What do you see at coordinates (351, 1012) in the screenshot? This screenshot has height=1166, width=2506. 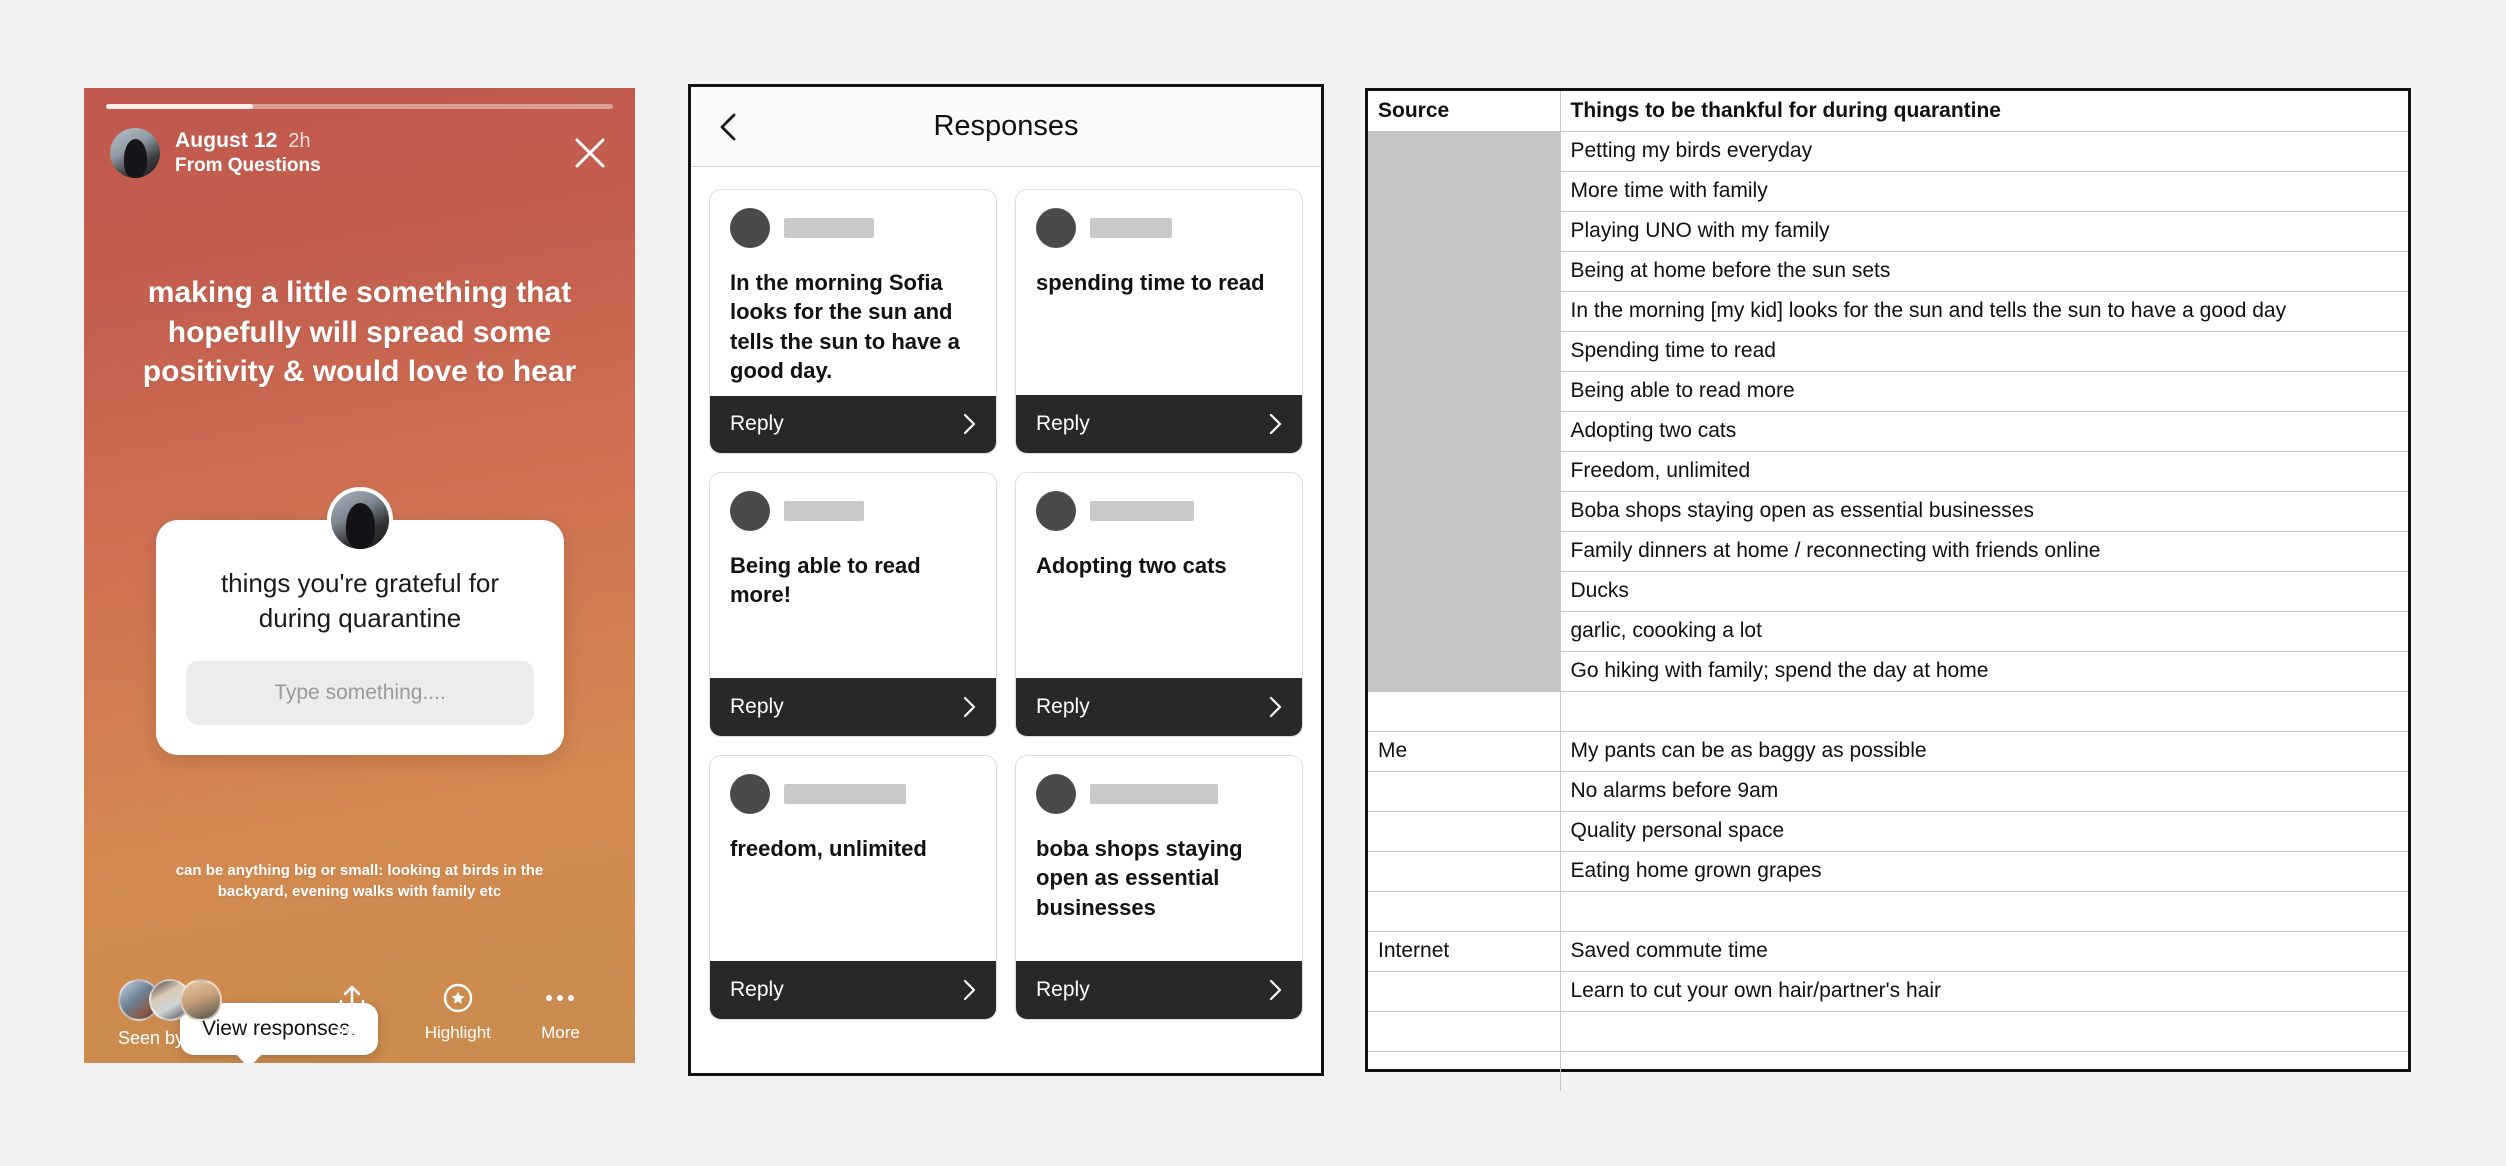 I see `share-button: Share` at bounding box center [351, 1012].